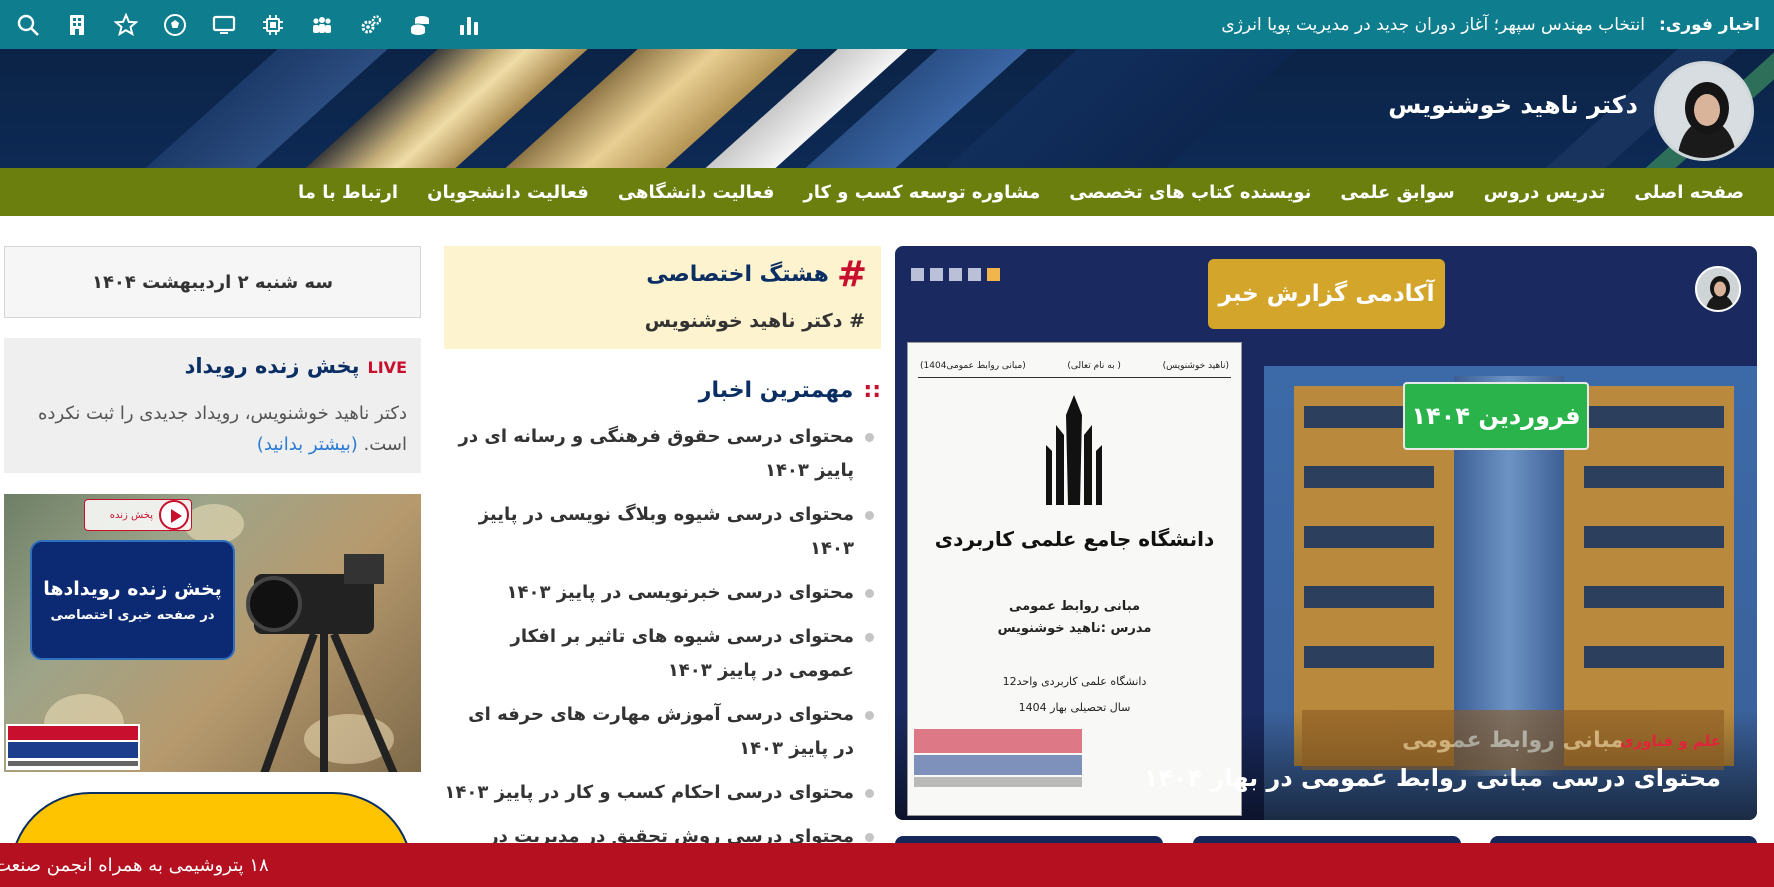  What do you see at coordinates (1545, 192) in the screenshot?
I see `nav-item-teaching: تدریس دروس` at bounding box center [1545, 192].